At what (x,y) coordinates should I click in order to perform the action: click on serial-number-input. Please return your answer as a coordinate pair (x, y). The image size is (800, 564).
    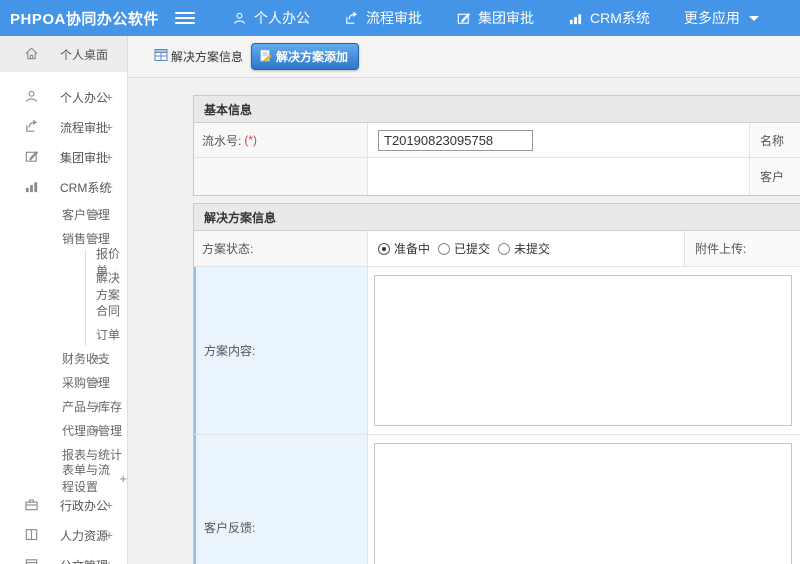
    Looking at the image, I should click on (455, 140).